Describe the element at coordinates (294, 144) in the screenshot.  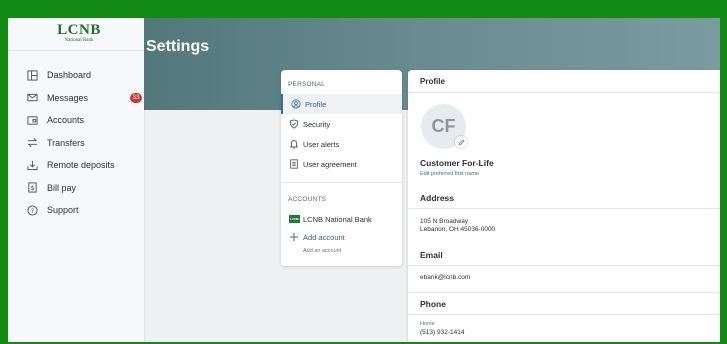
I see `bell-icon` at that location.